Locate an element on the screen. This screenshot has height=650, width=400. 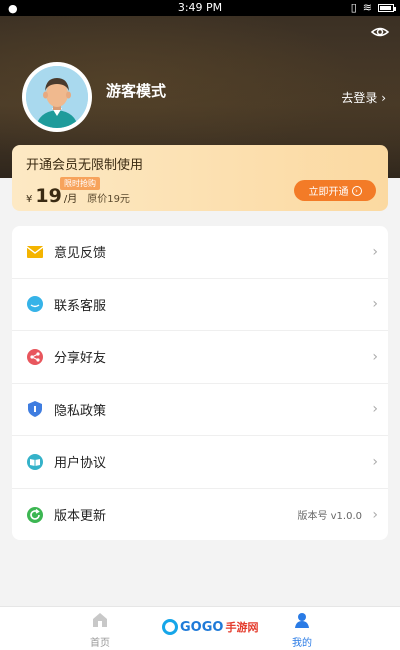
price-row: ¥ 19 /月 原价19元 is located at coordinates (78, 196).